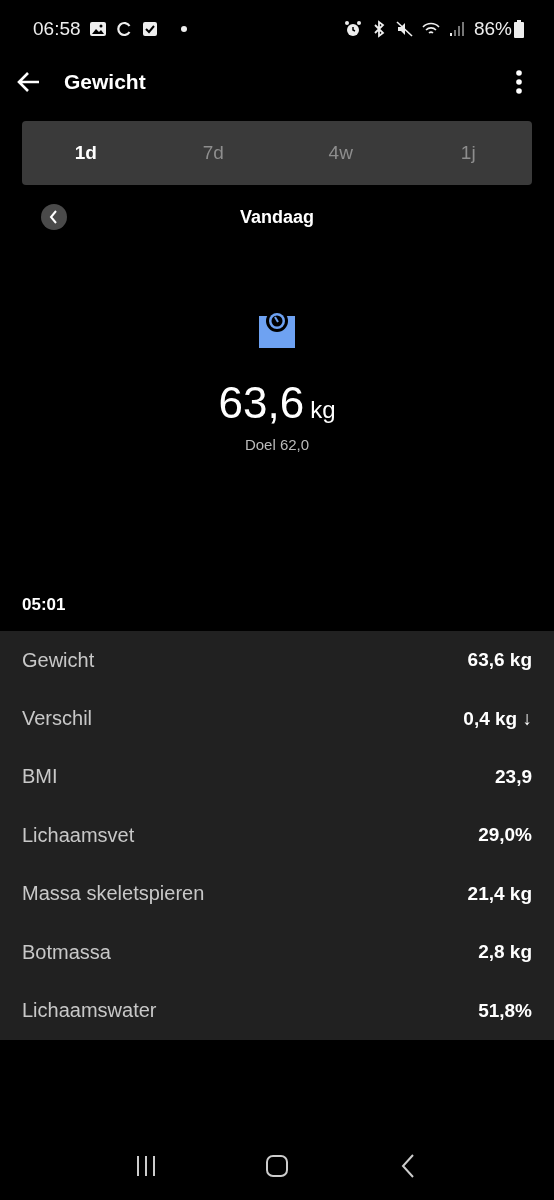 This screenshot has height=1200, width=554. Describe the element at coordinates (352, 29) in the screenshot. I see `alarm-icon` at that location.